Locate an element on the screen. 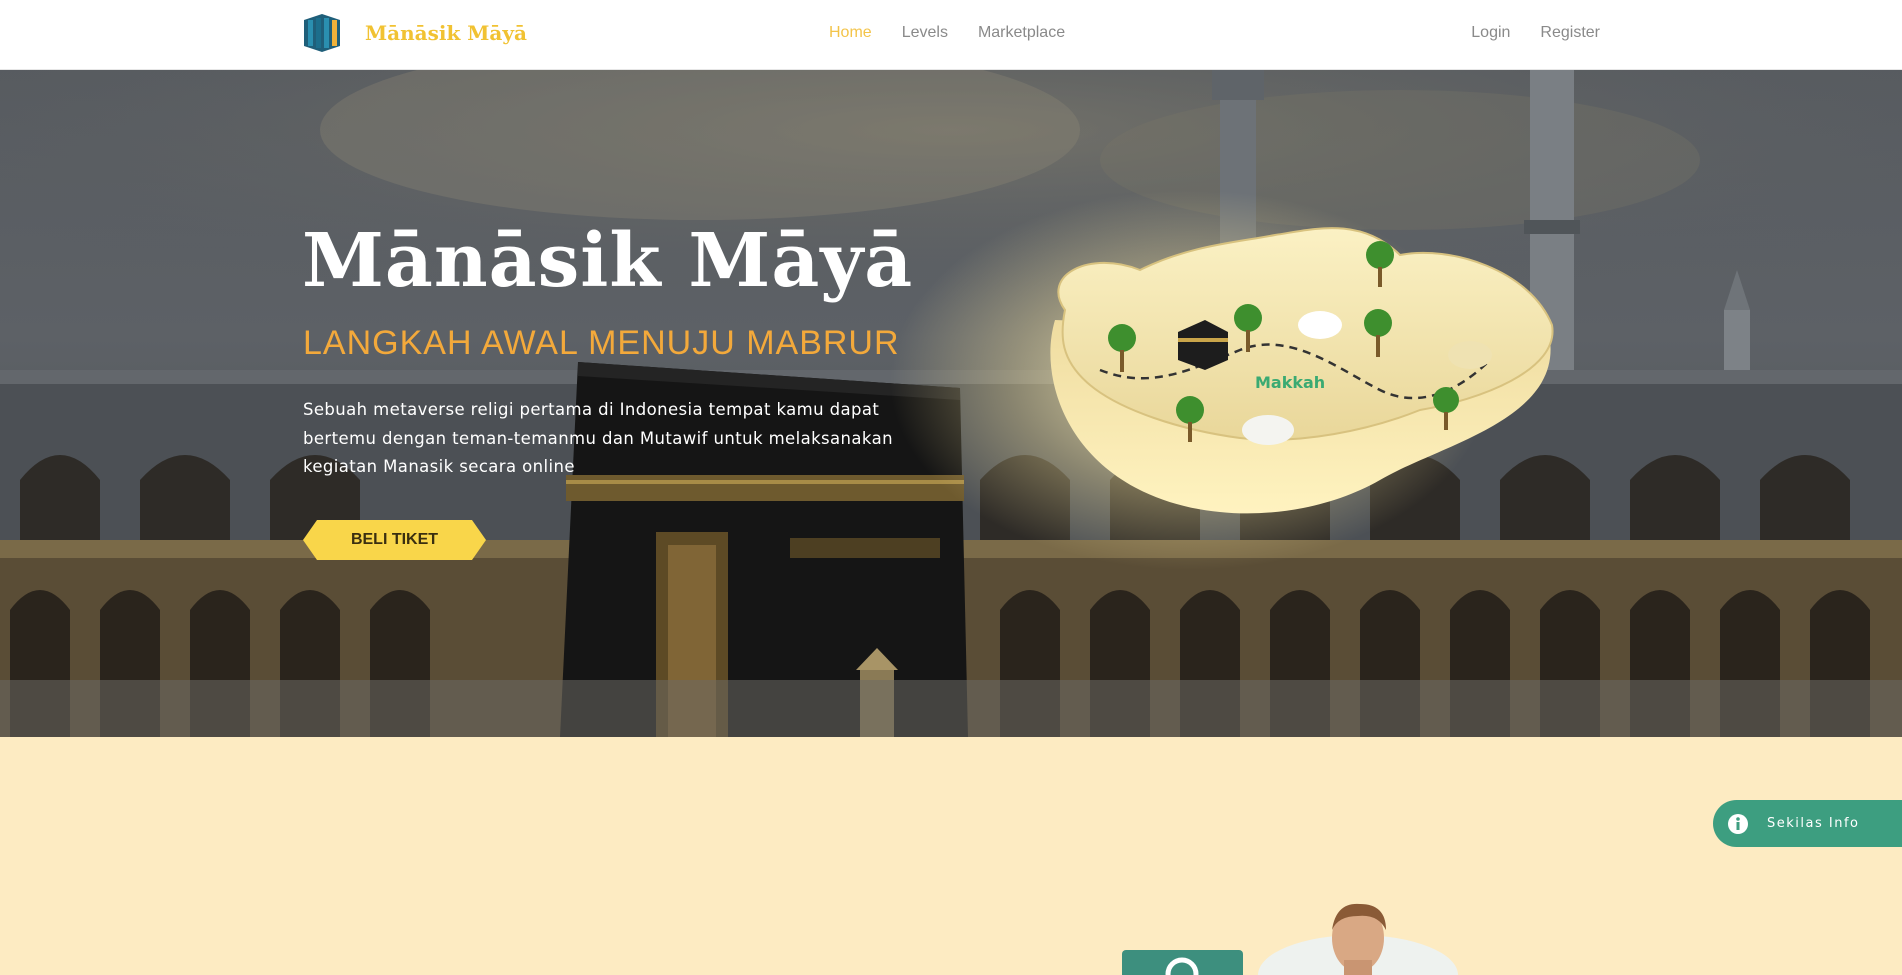  sekilas-info-button: Sekilas Info is located at coordinates (1807, 823).